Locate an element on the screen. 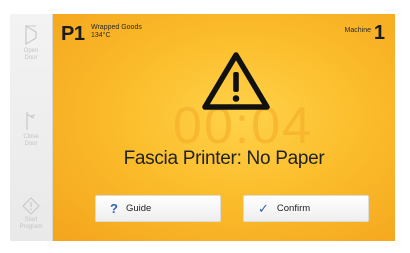  alert-message: Fascia Printer: No Paper is located at coordinates (224, 158).